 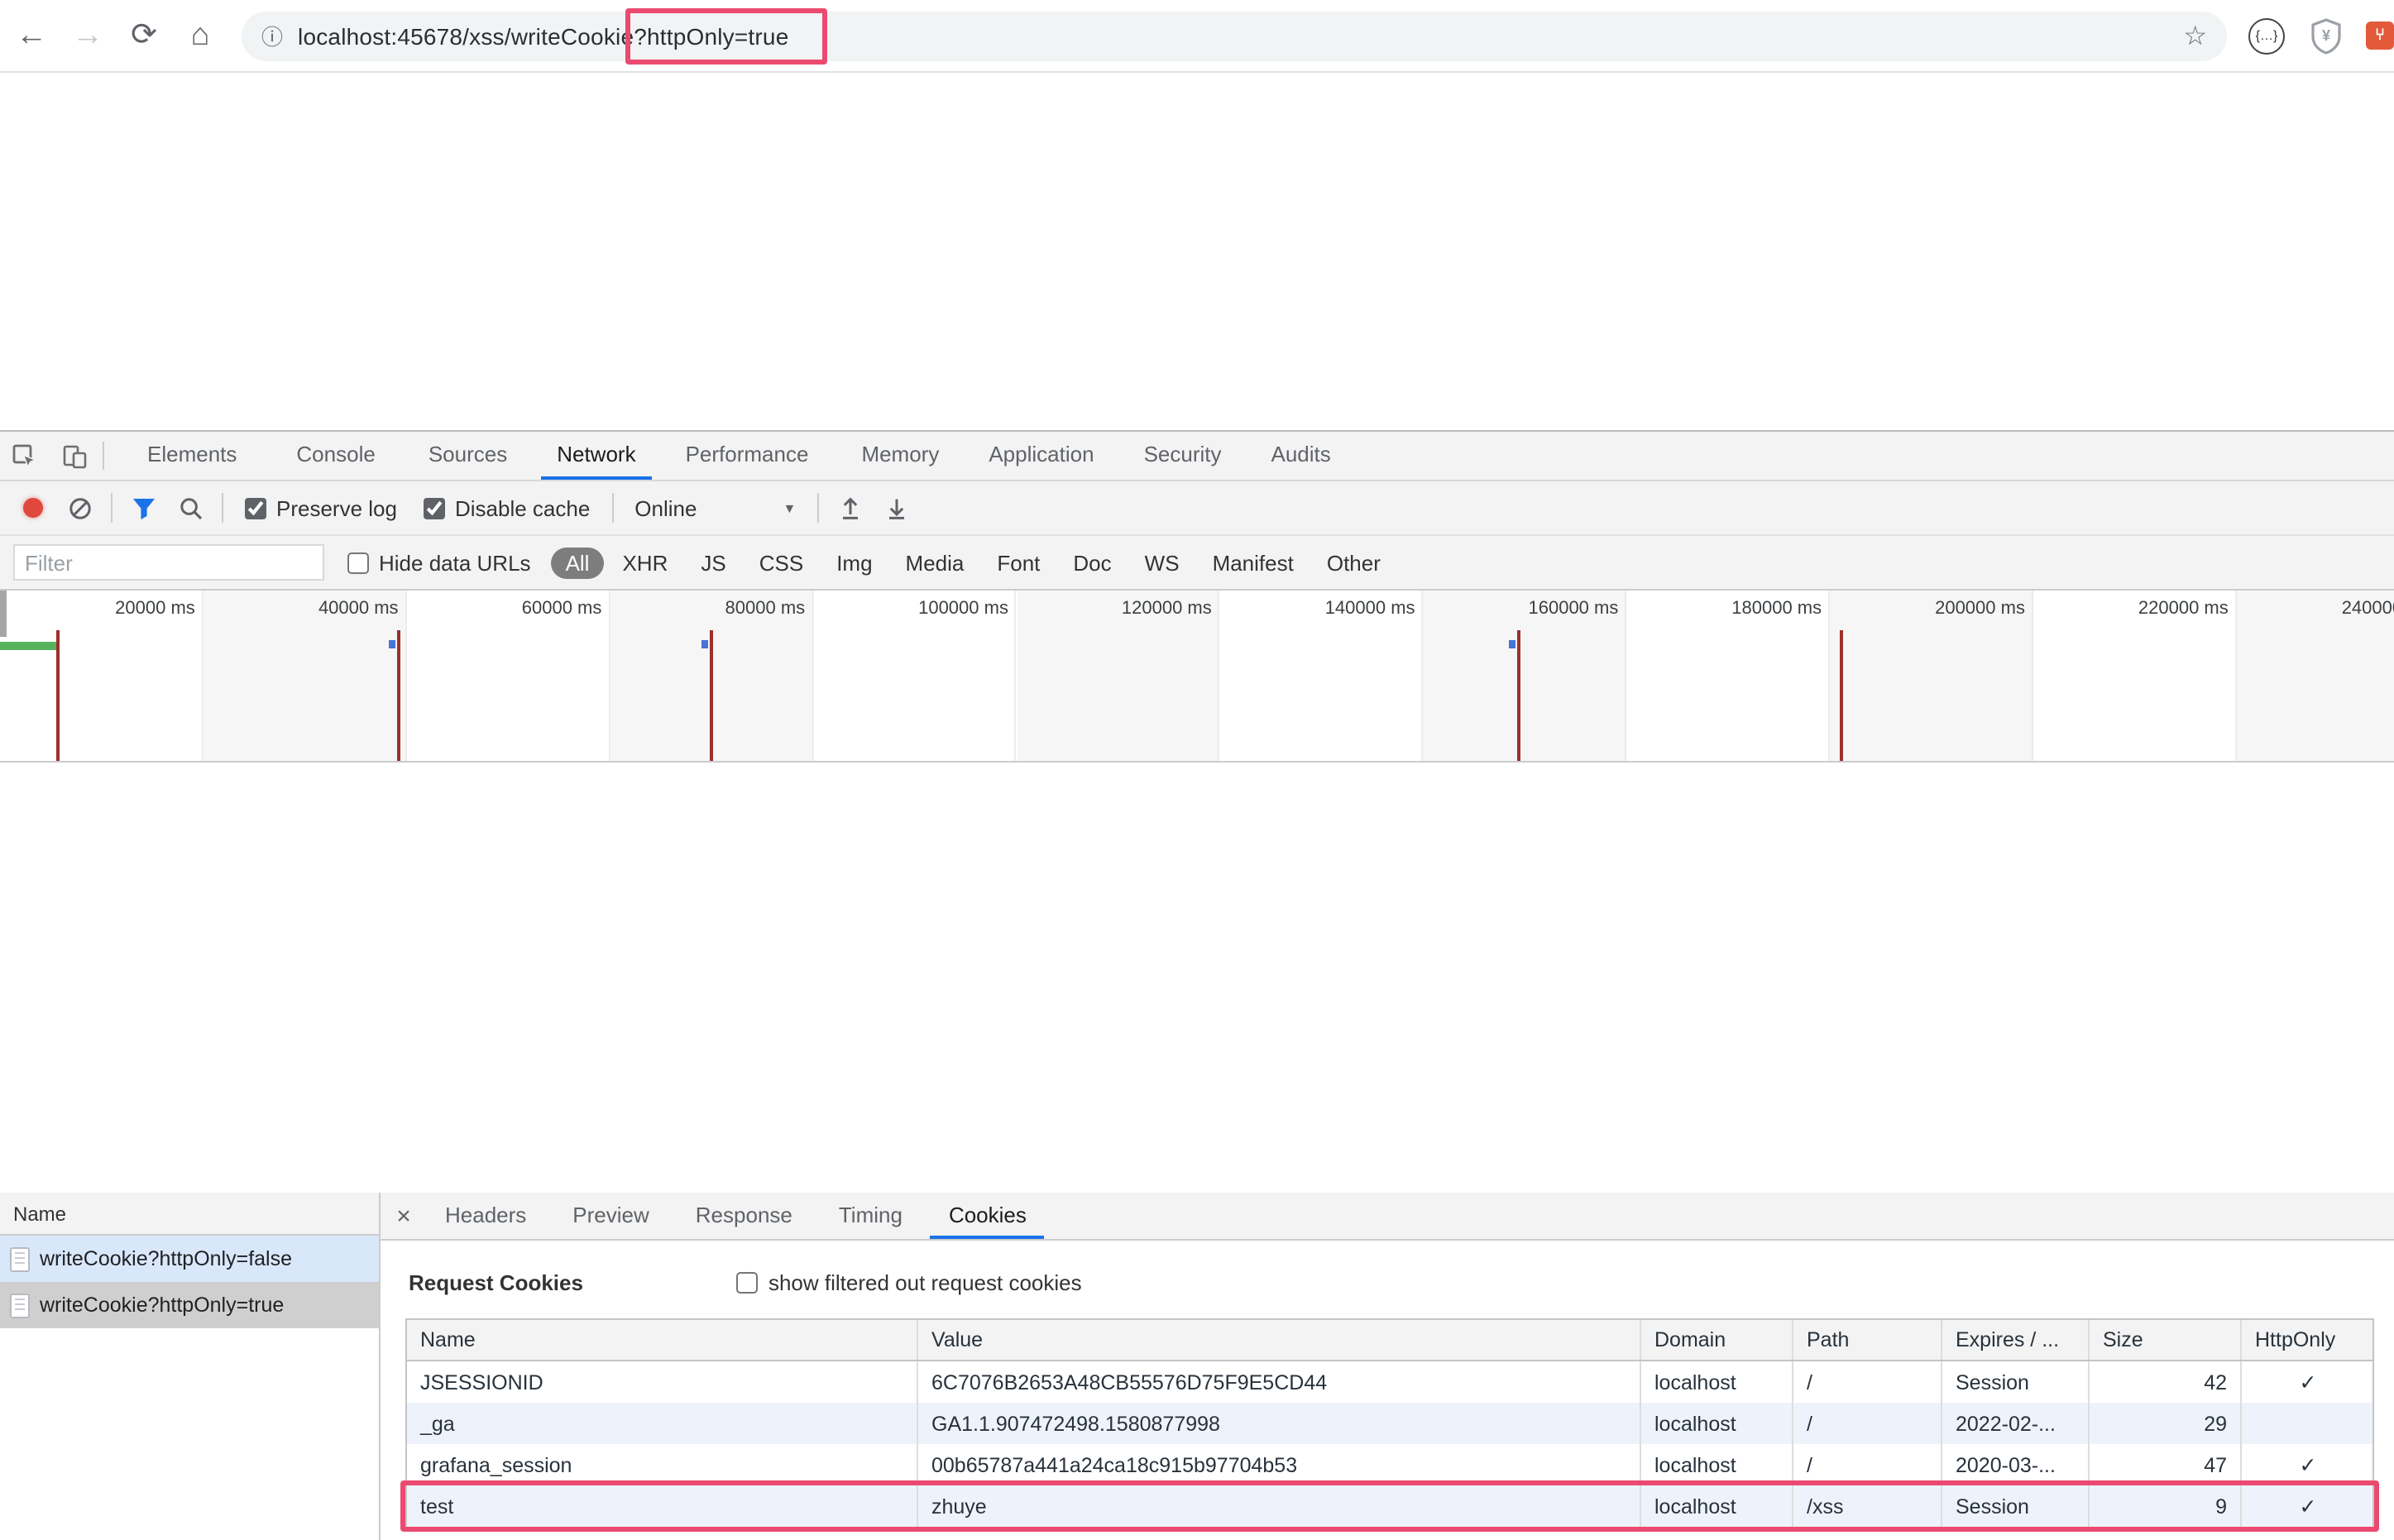 I want to click on cell-domain: localhost, so click(x=1717, y=1423).